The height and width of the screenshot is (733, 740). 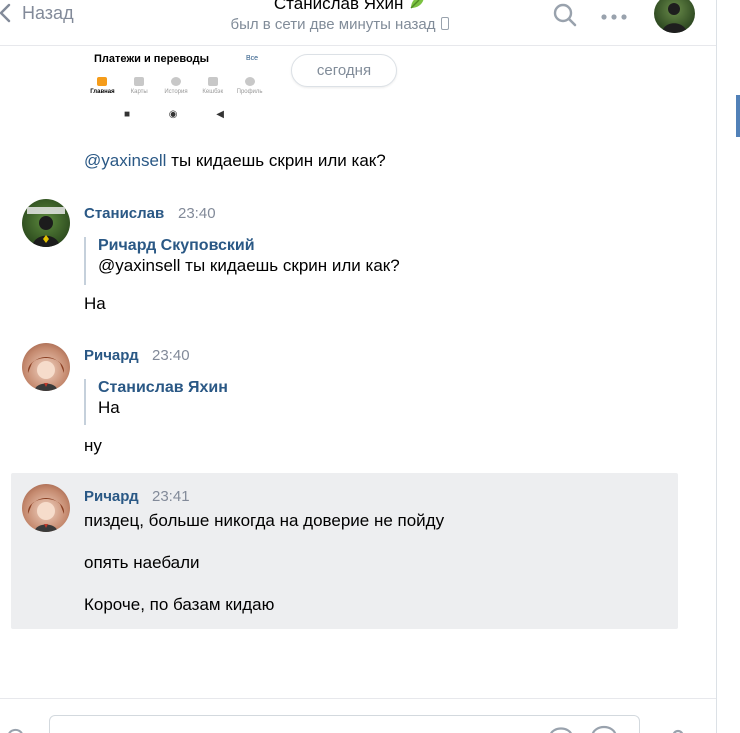 What do you see at coordinates (142, 562) in the screenshot?
I see `message-text: опять наебали` at bounding box center [142, 562].